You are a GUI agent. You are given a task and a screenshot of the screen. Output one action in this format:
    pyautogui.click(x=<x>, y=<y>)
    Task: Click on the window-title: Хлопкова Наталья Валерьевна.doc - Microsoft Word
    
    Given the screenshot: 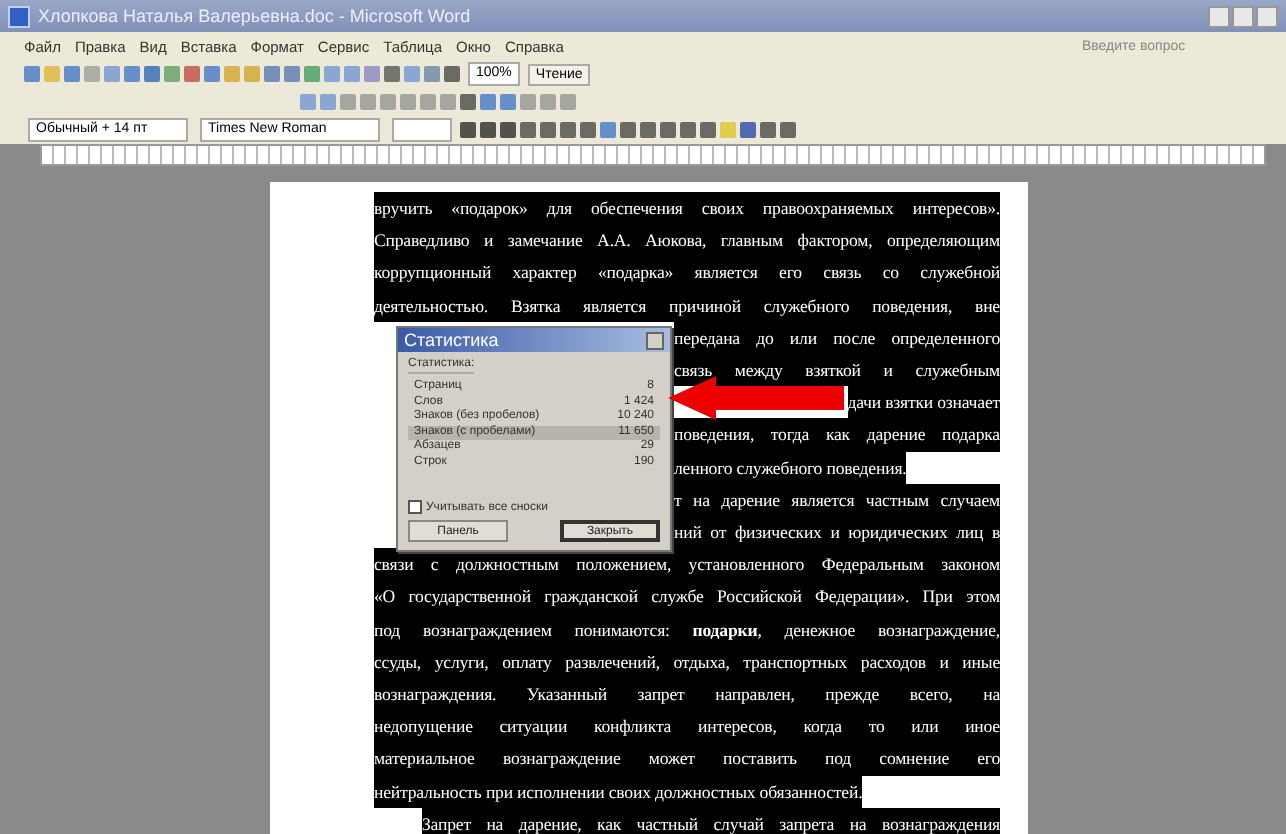 What is the action you would take?
    pyautogui.click(x=255, y=16)
    